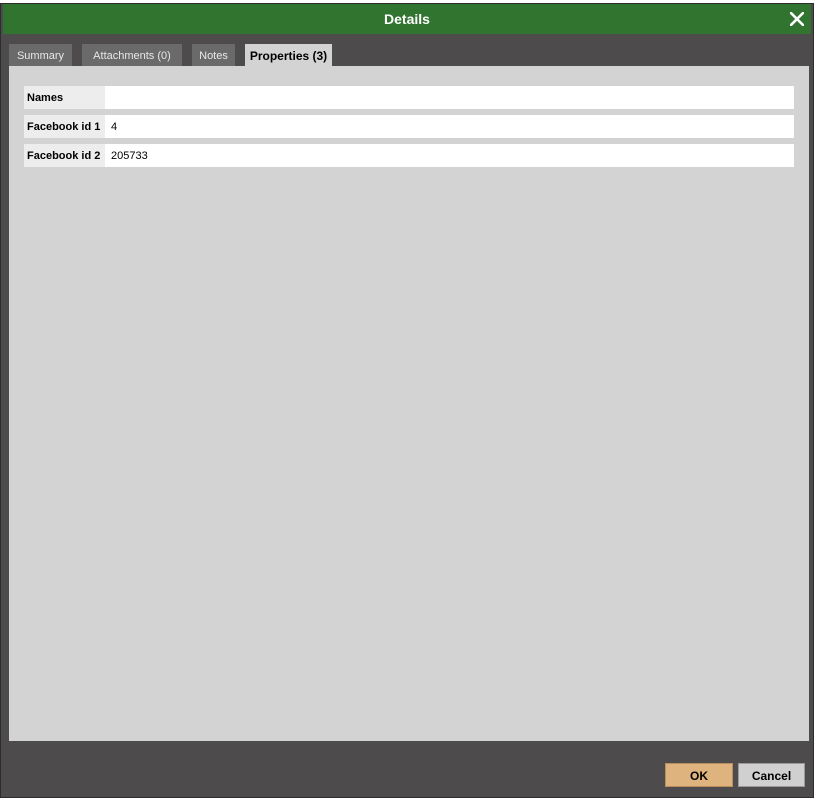 The height and width of the screenshot is (798, 814). Describe the element at coordinates (64, 126) in the screenshot. I see `property-label: Facebook id 1` at that location.